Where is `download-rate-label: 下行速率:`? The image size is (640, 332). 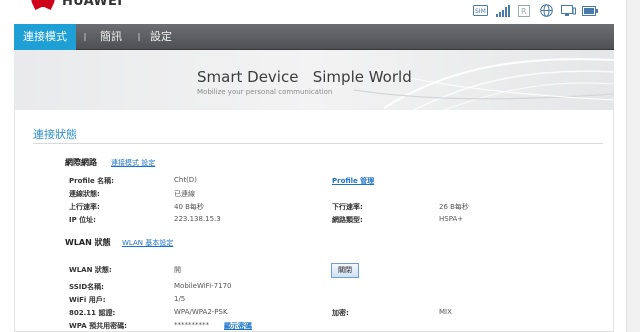 download-rate-label: 下行速率: is located at coordinates (347, 207).